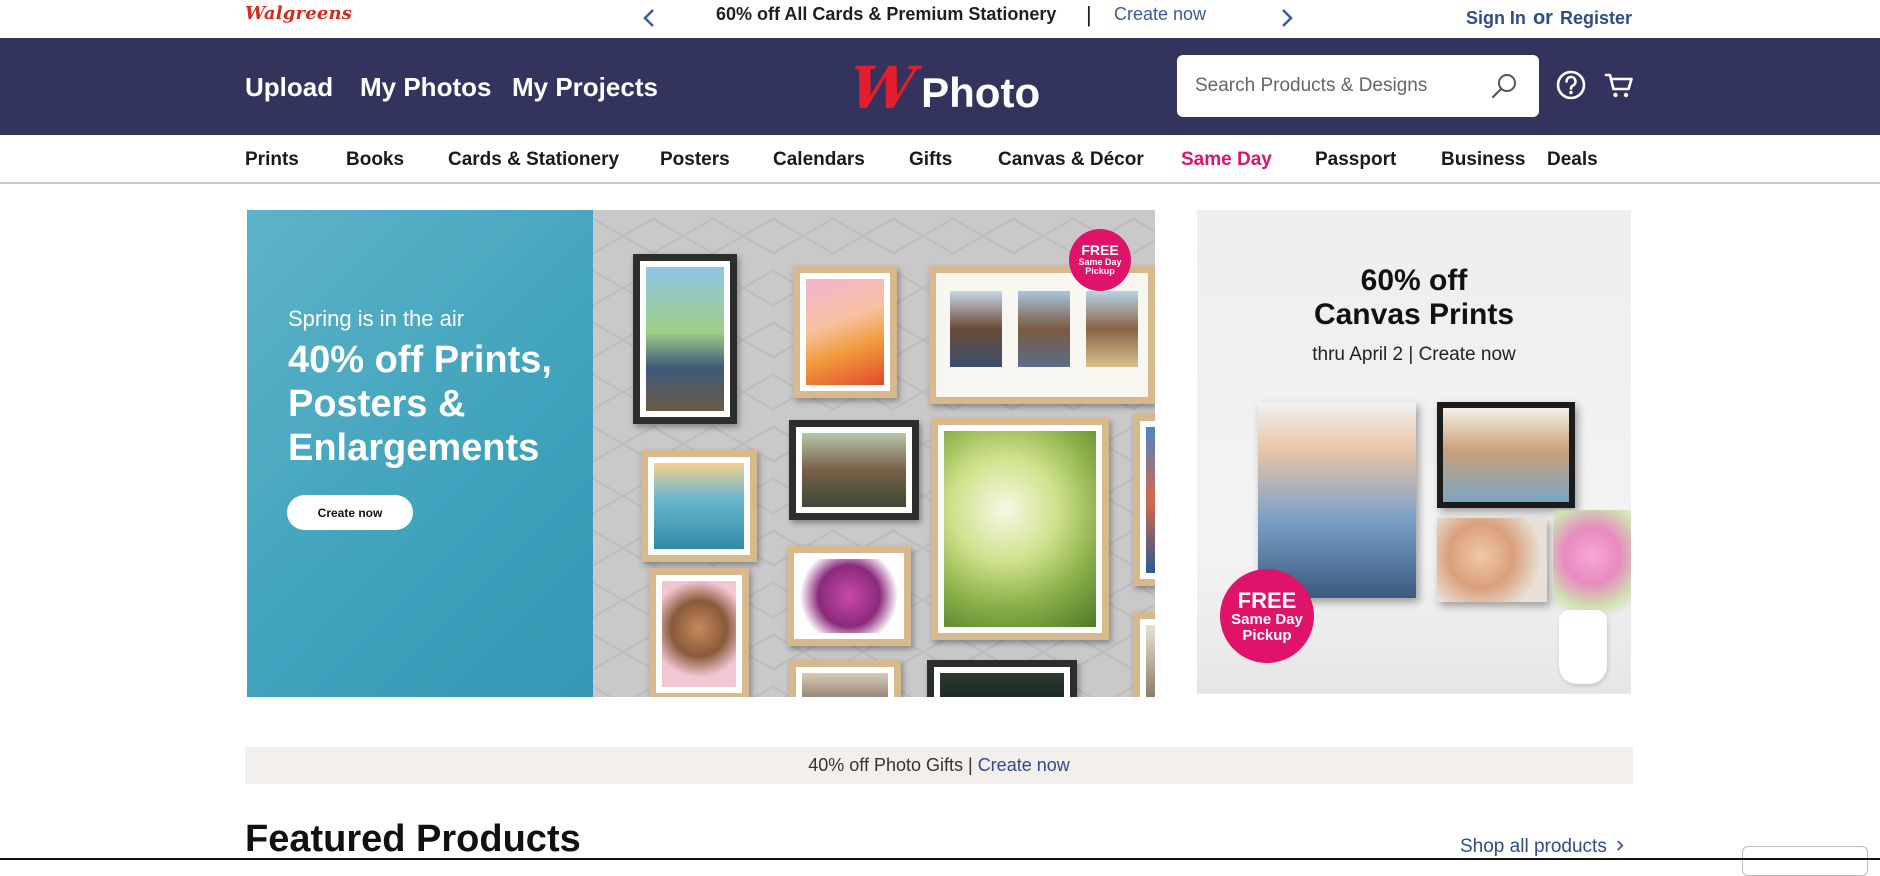 The width and height of the screenshot is (1880, 876). Describe the element at coordinates (289, 87) in the screenshot. I see `upload-link: Upload` at that location.